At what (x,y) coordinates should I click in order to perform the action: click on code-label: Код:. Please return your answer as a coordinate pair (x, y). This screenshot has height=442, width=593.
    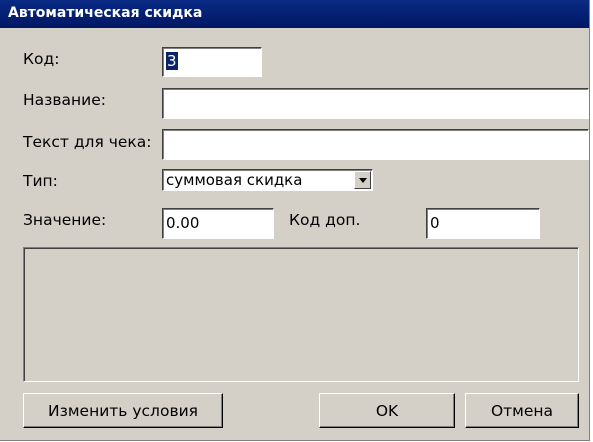
    Looking at the image, I should click on (41, 59).